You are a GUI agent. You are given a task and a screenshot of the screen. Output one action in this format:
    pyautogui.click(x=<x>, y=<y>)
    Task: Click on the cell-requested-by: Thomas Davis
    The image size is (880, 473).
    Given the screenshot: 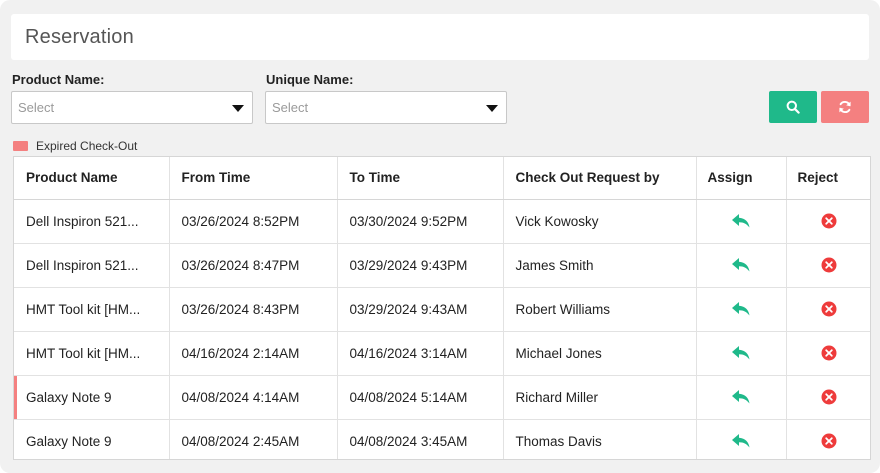 What is the action you would take?
    pyautogui.click(x=600, y=439)
    